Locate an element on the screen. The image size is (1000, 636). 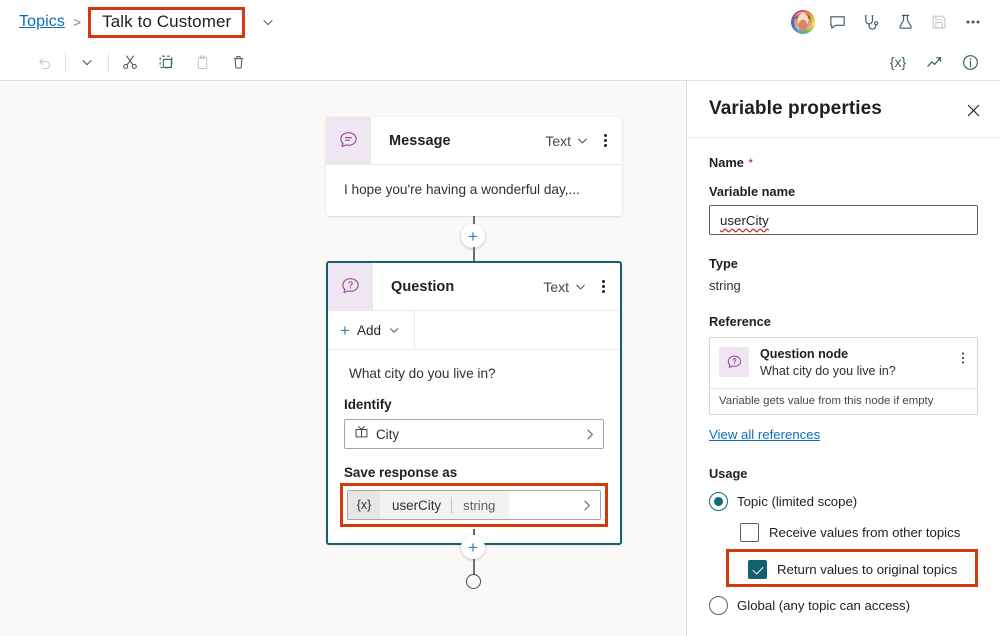
checkbox-return-values-label: Return values to original topics is located at coordinates (867, 569).